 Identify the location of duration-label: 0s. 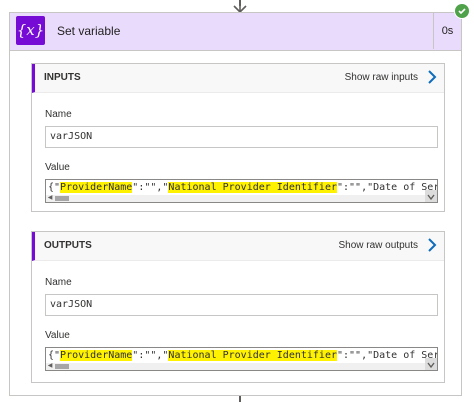
(447, 31).